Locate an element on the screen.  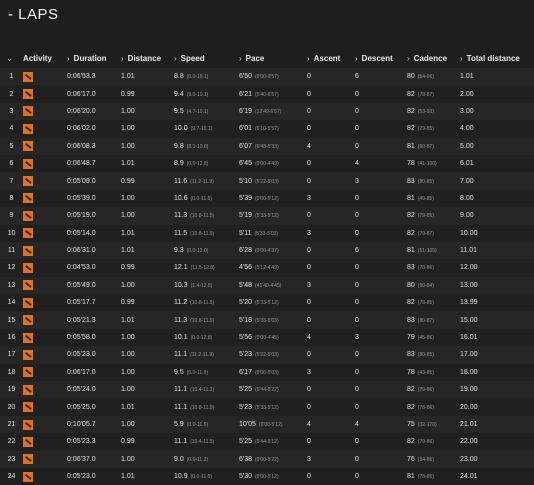
column-descent: › Descent is located at coordinates (381, 58).